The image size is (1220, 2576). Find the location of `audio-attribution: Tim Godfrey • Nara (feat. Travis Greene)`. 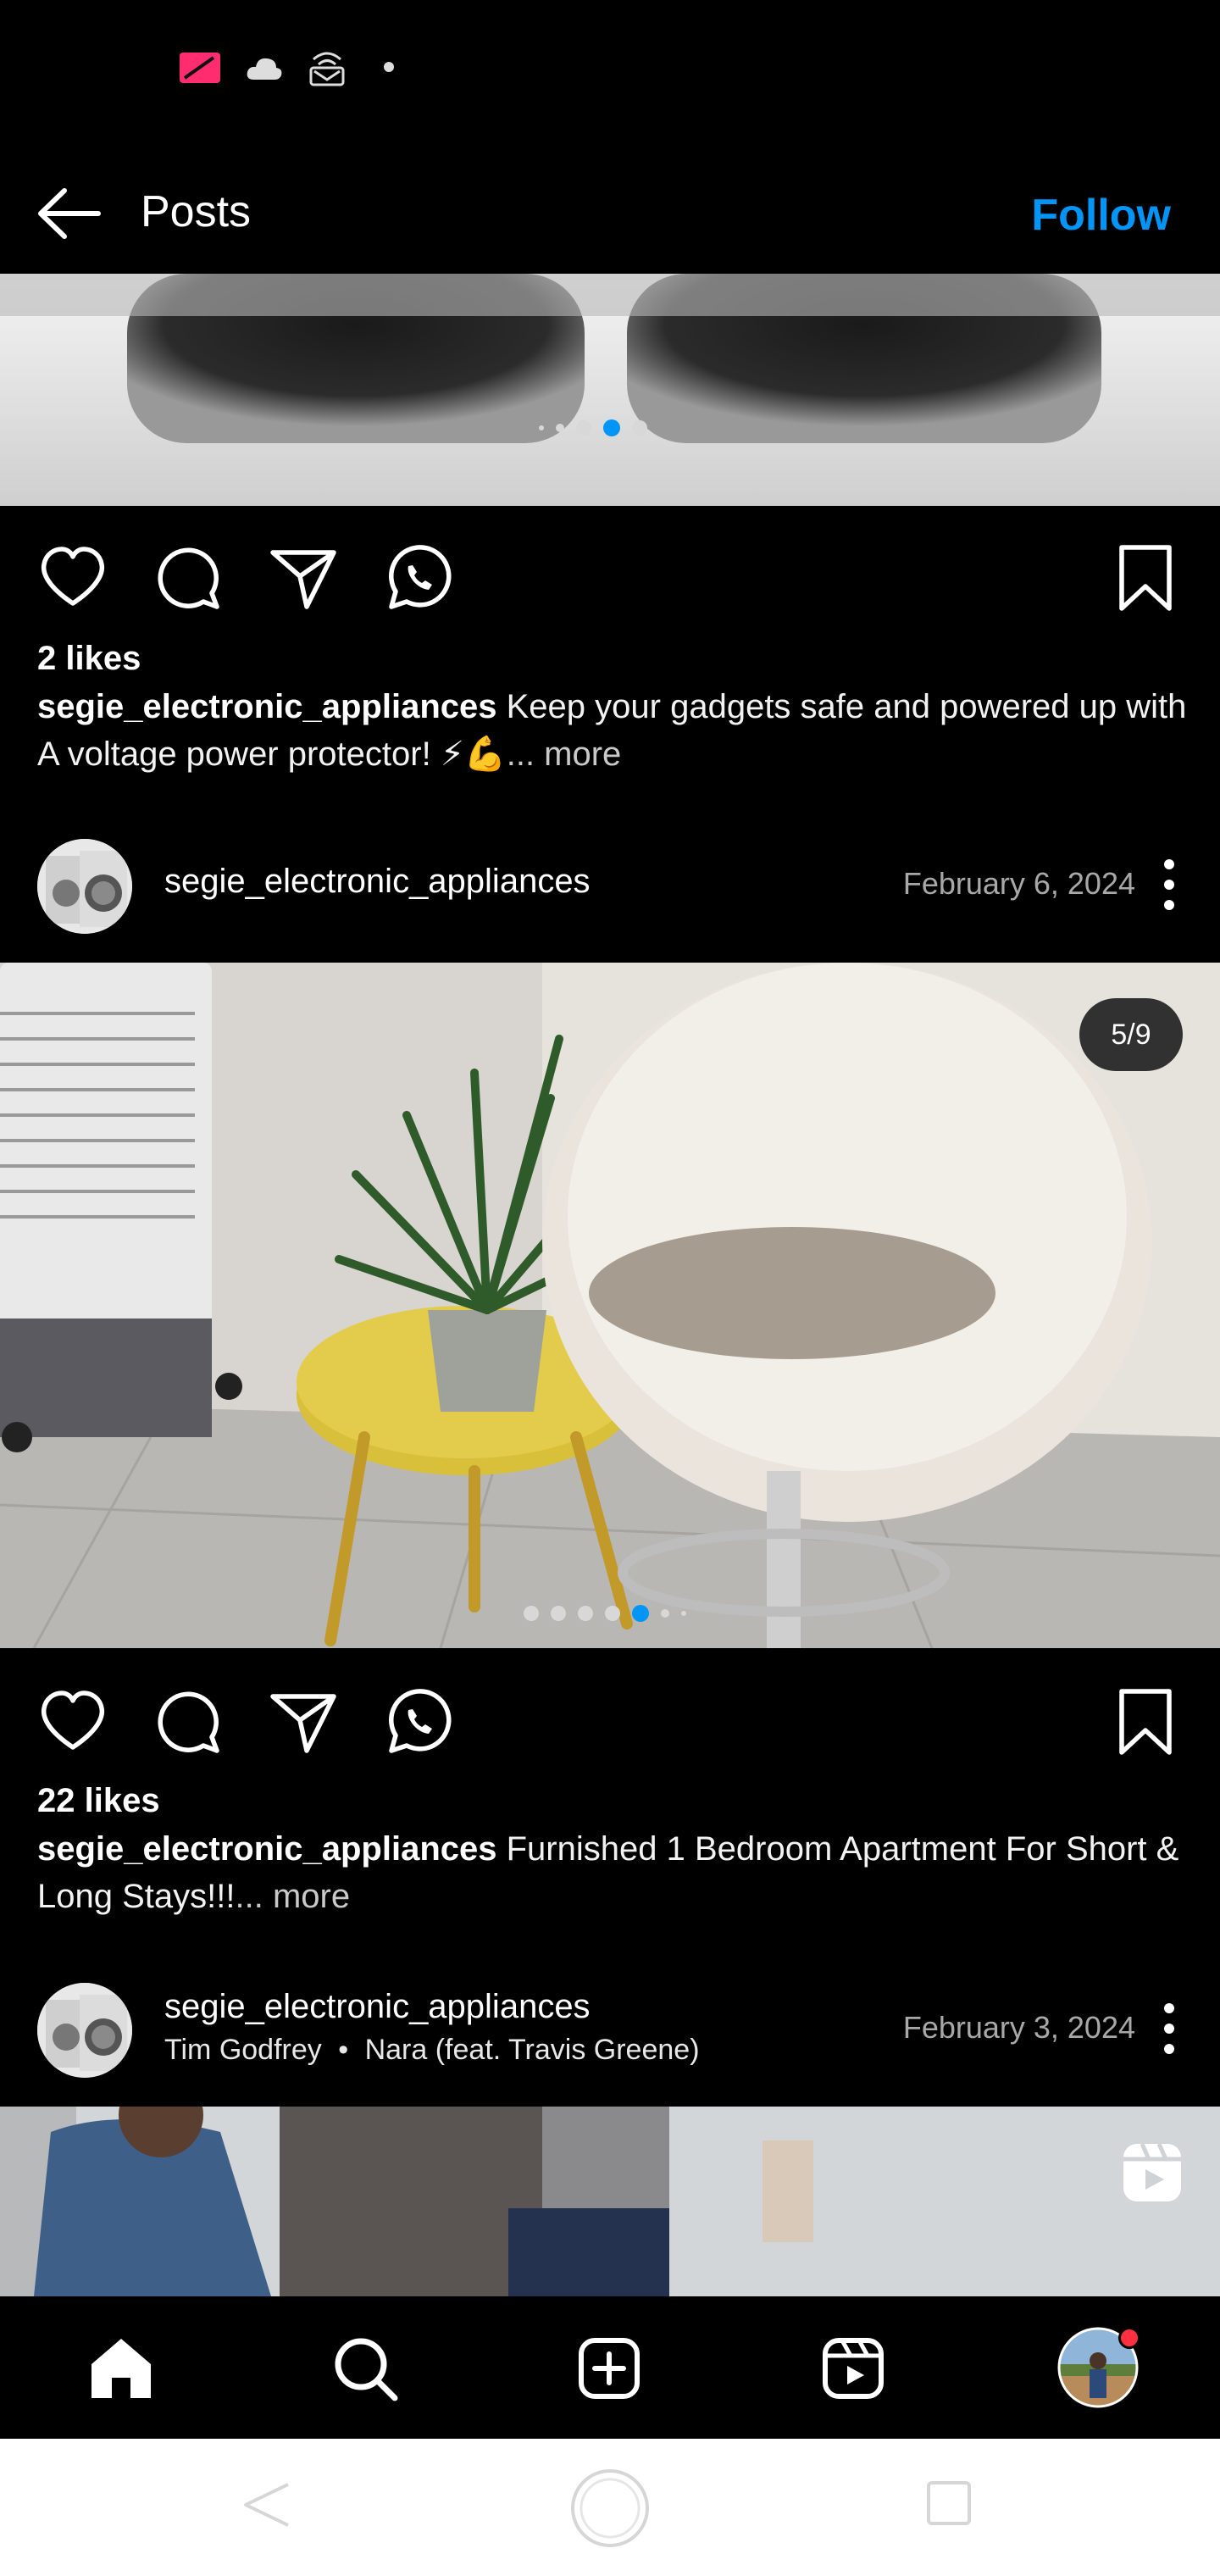

audio-attribution: Tim Godfrey • Nara (feat. Travis Greene) is located at coordinates (432, 2050).